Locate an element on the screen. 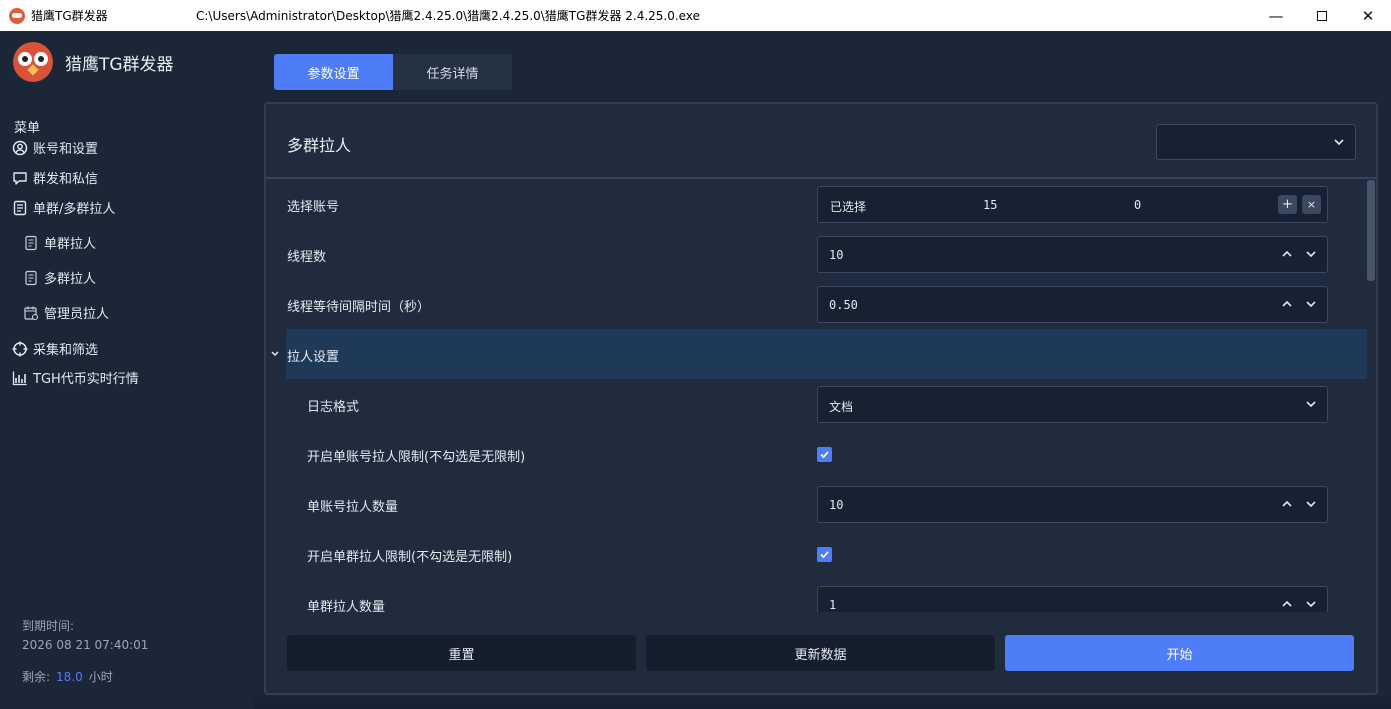 The height and width of the screenshot is (709, 1391). sidebar-item-broadcast: 群发和私信 is located at coordinates (55, 177).